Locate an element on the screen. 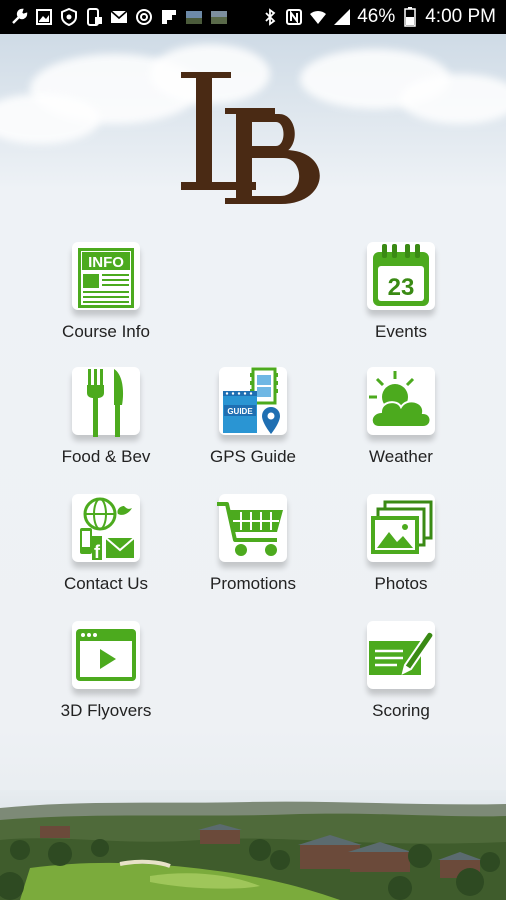  info-newspaper-icon: INFO is located at coordinates (106, 278).